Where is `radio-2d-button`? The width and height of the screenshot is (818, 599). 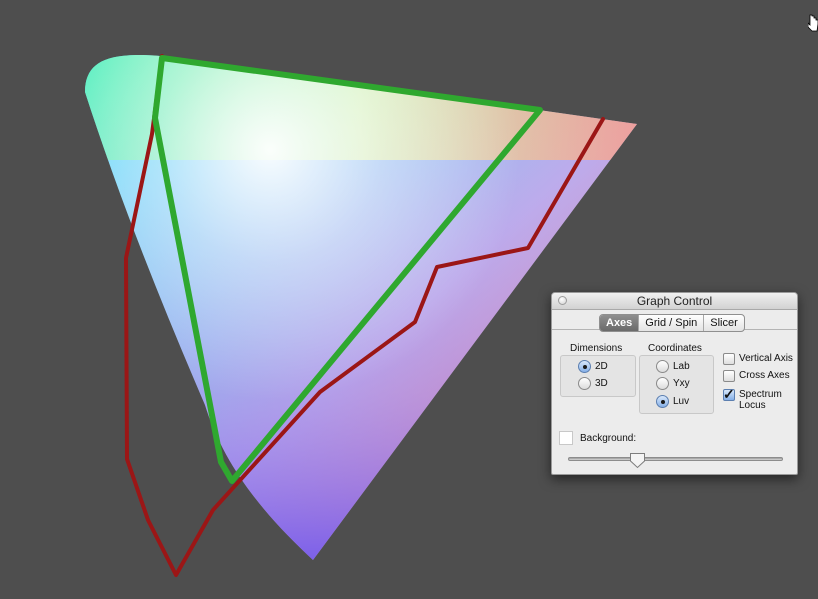
radio-2d-button is located at coordinates (584, 366).